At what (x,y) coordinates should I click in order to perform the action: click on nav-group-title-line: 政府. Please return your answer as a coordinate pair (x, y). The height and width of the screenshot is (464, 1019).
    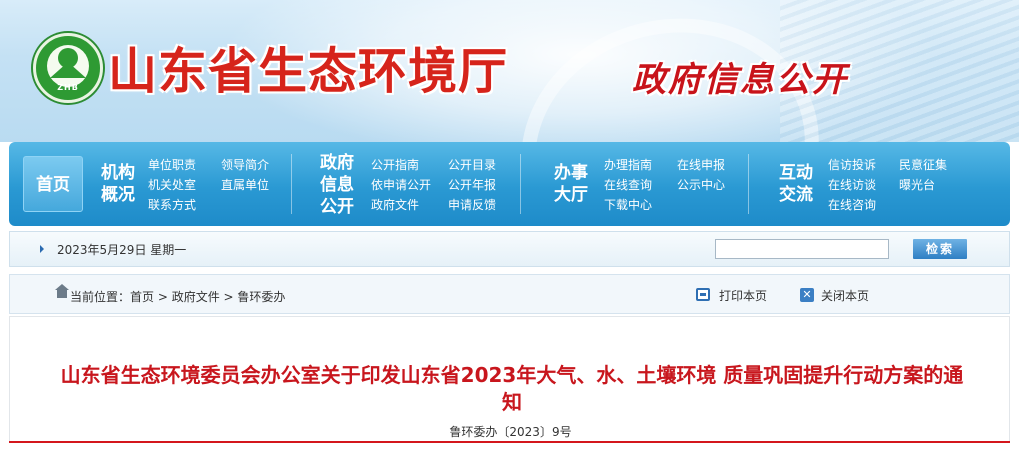
    Looking at the image, I should click on (337, 163).